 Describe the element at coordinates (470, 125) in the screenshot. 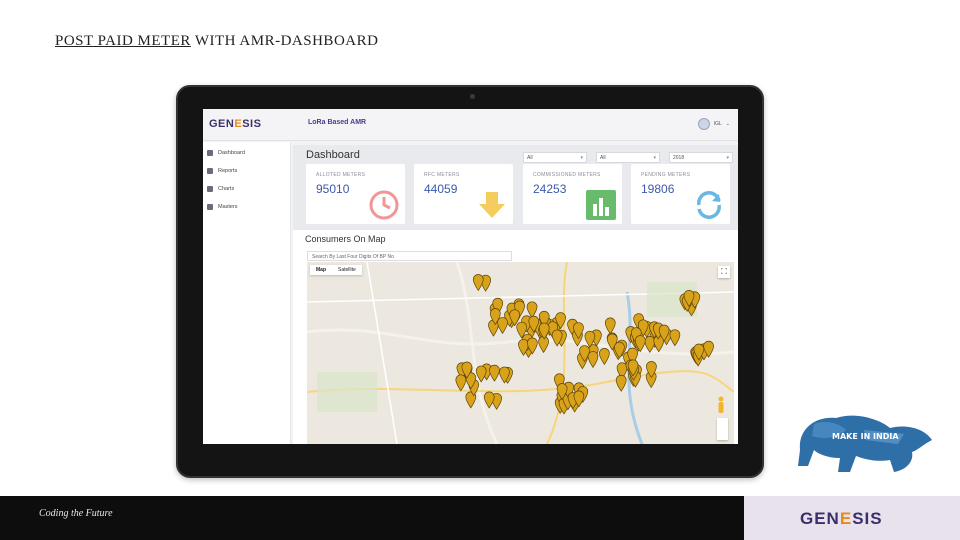

I see `app-topbar: GENESIS LoRa Based AMR IGL ⌄` at that location.